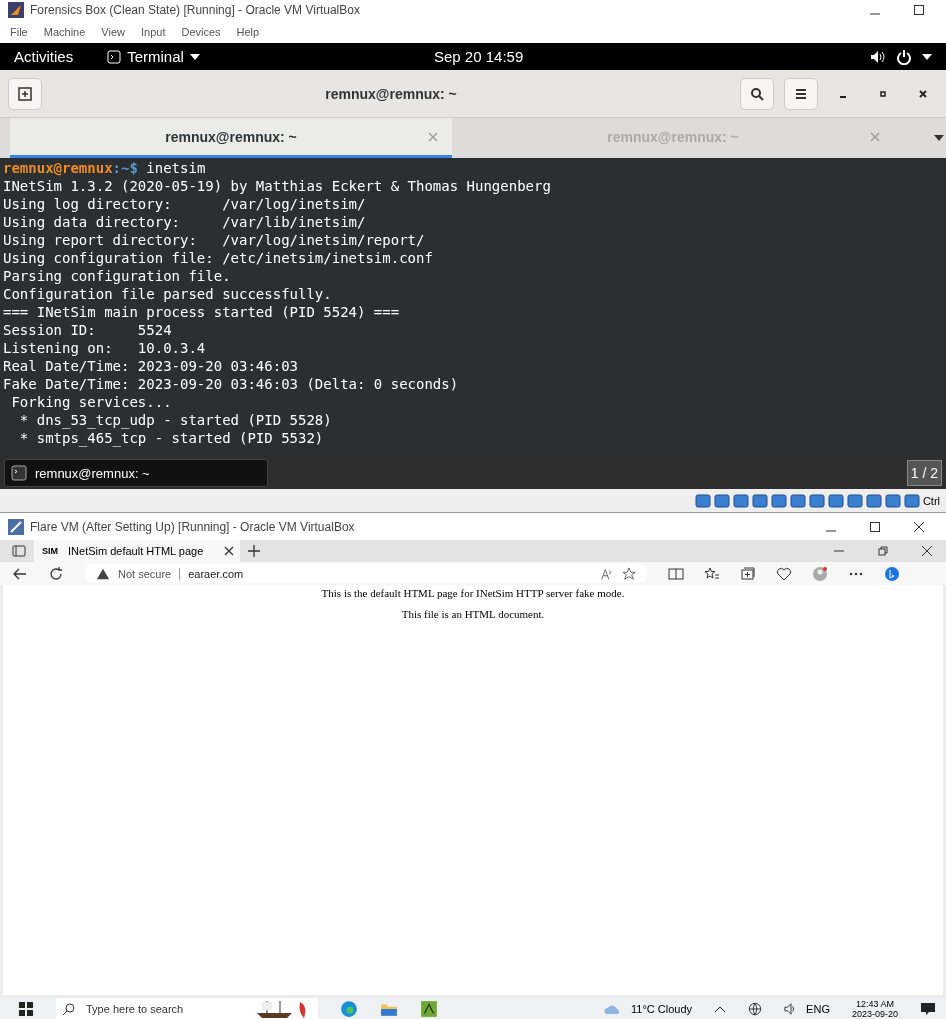 Image resolution: width=946 pixels, height=1019 pixels. Describe the element at coordinates (58, 168) in the screenshot. I see `prompt-user: remnux@remnux` at that location.